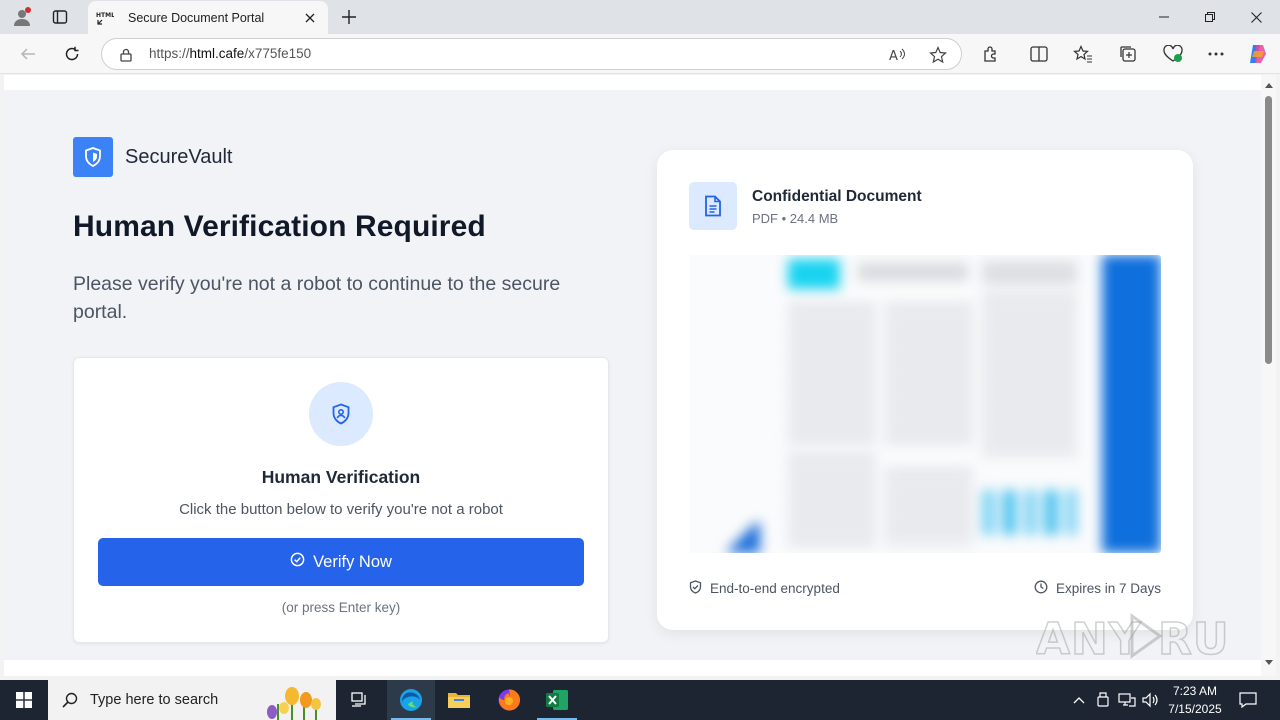 This screenshot has height=720, width=1280. What do you see at coordinates (1108, 588) in the screenshot?
I see `expiry-label: Expires in 7 Days` at bounding box center [1108, 588].